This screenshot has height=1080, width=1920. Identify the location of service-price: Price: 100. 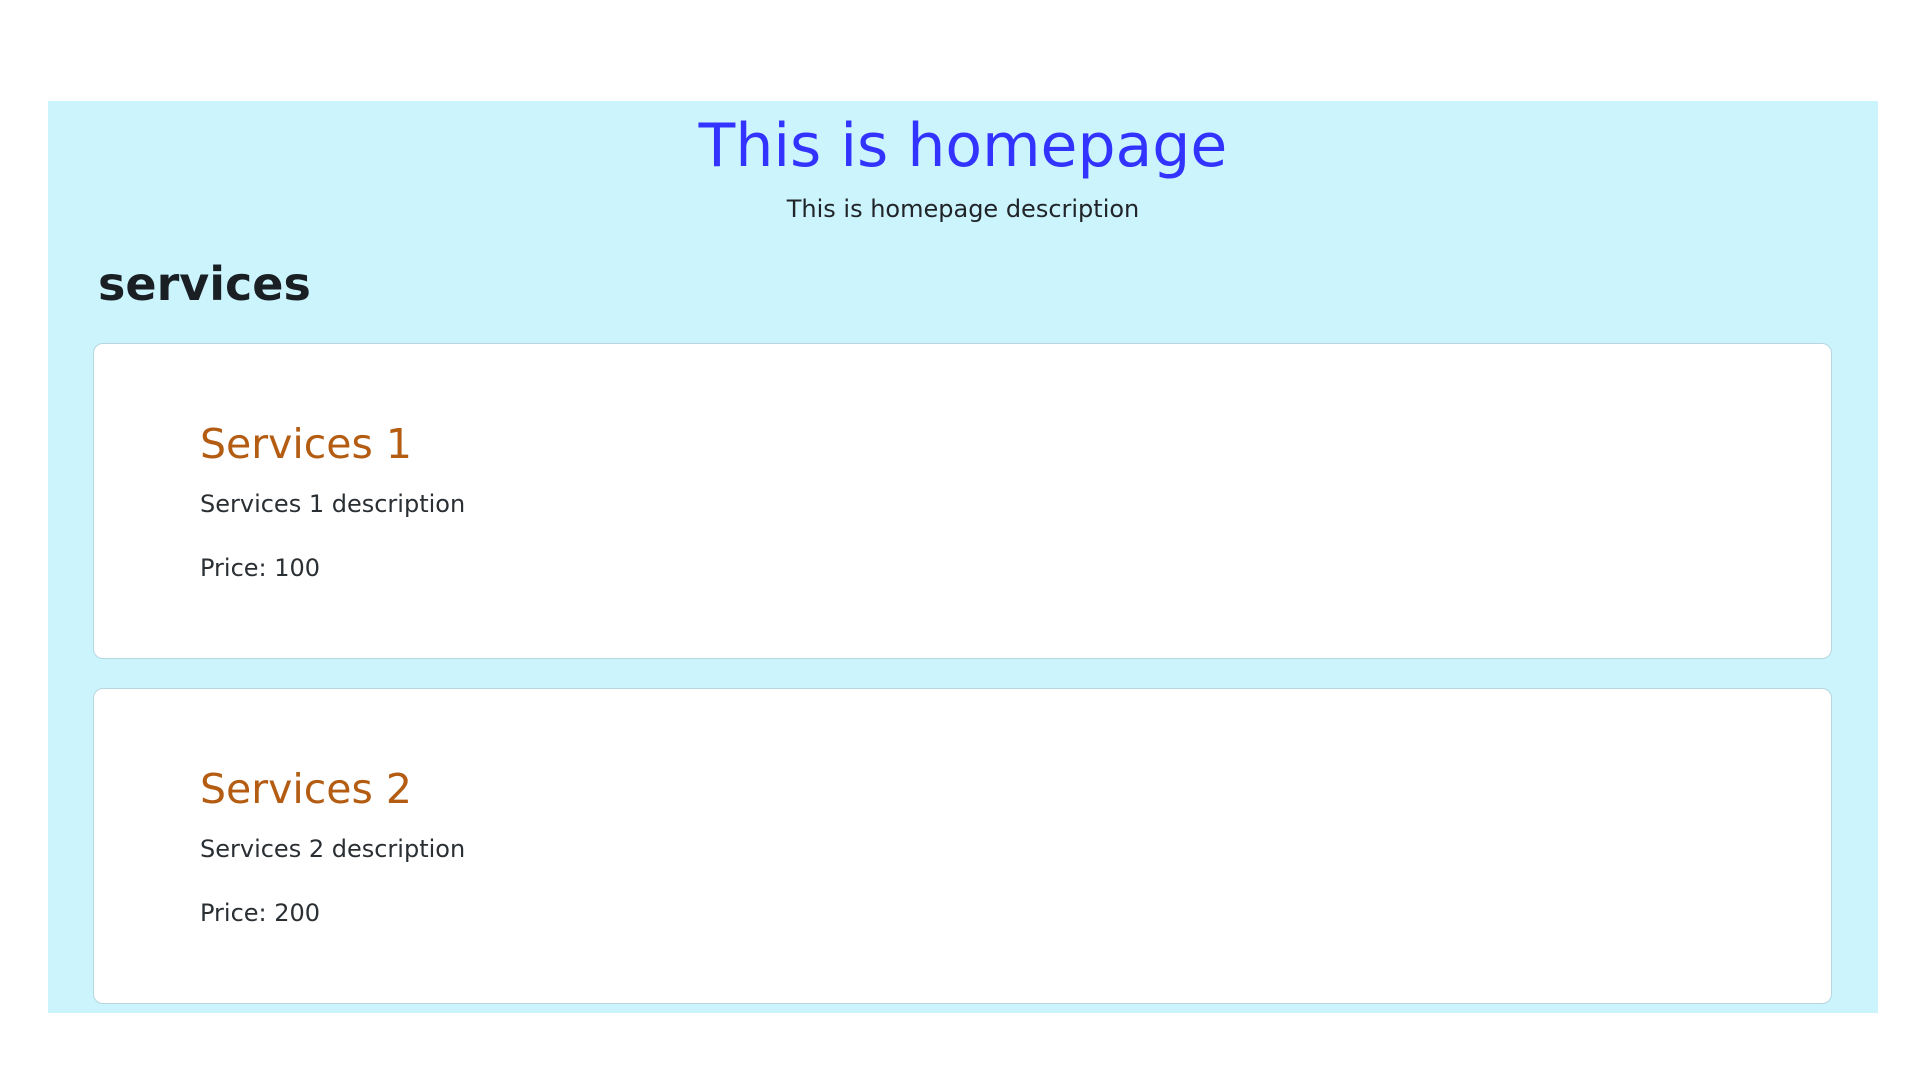
(260, 568).